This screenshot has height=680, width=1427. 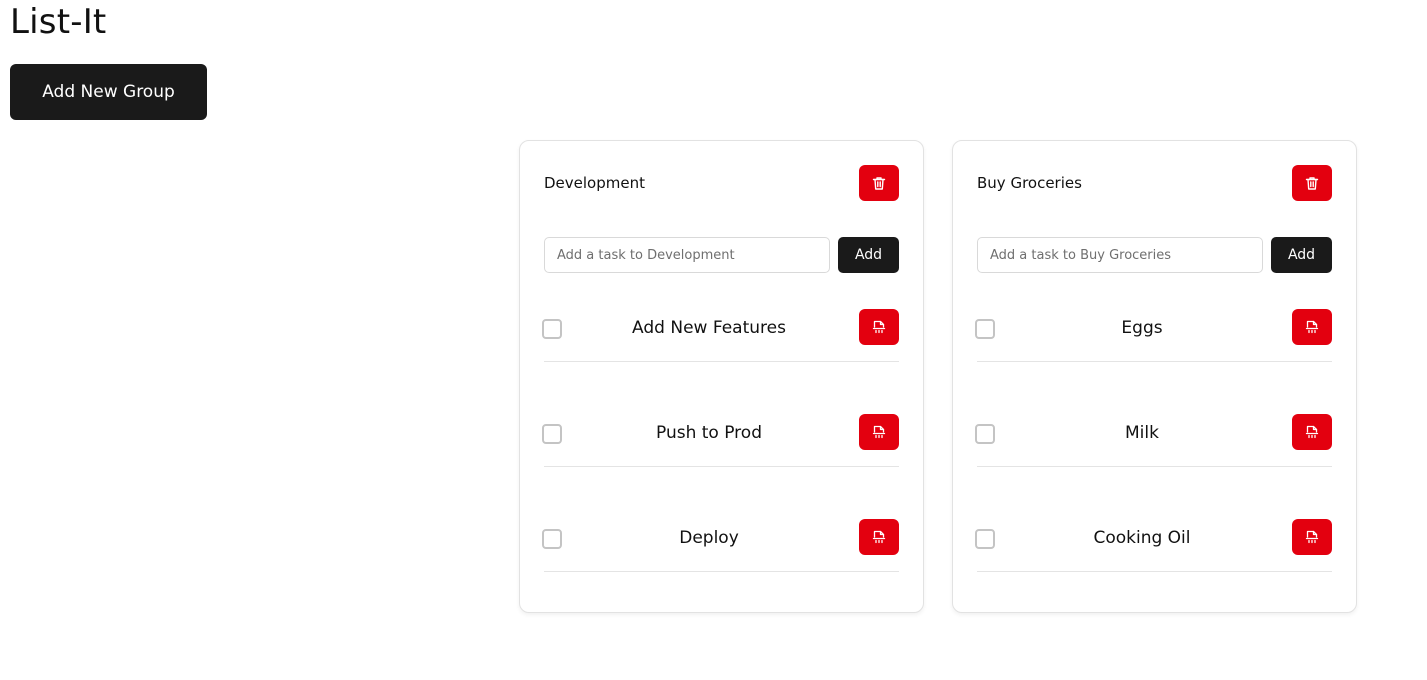 I want to click on task-label: Push to Prod, so click(x=709, y=433).